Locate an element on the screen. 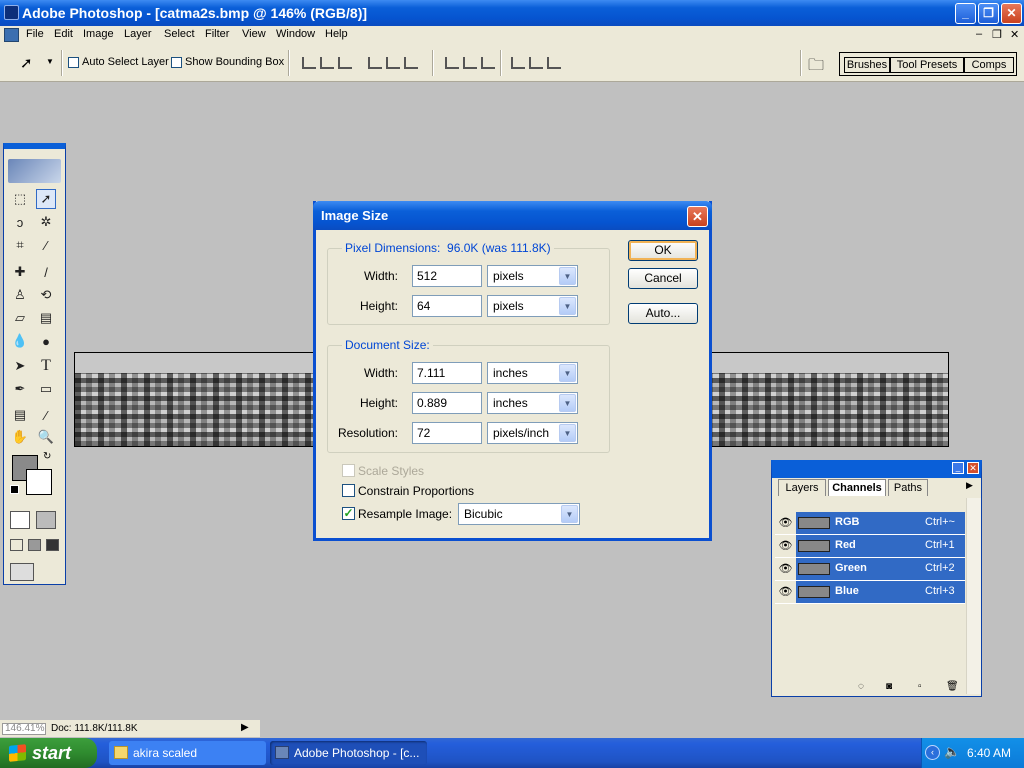 The width and height of the screenshot is (1024, 768). auto-select-layer-checkbox is located at coordinates (73, 62).